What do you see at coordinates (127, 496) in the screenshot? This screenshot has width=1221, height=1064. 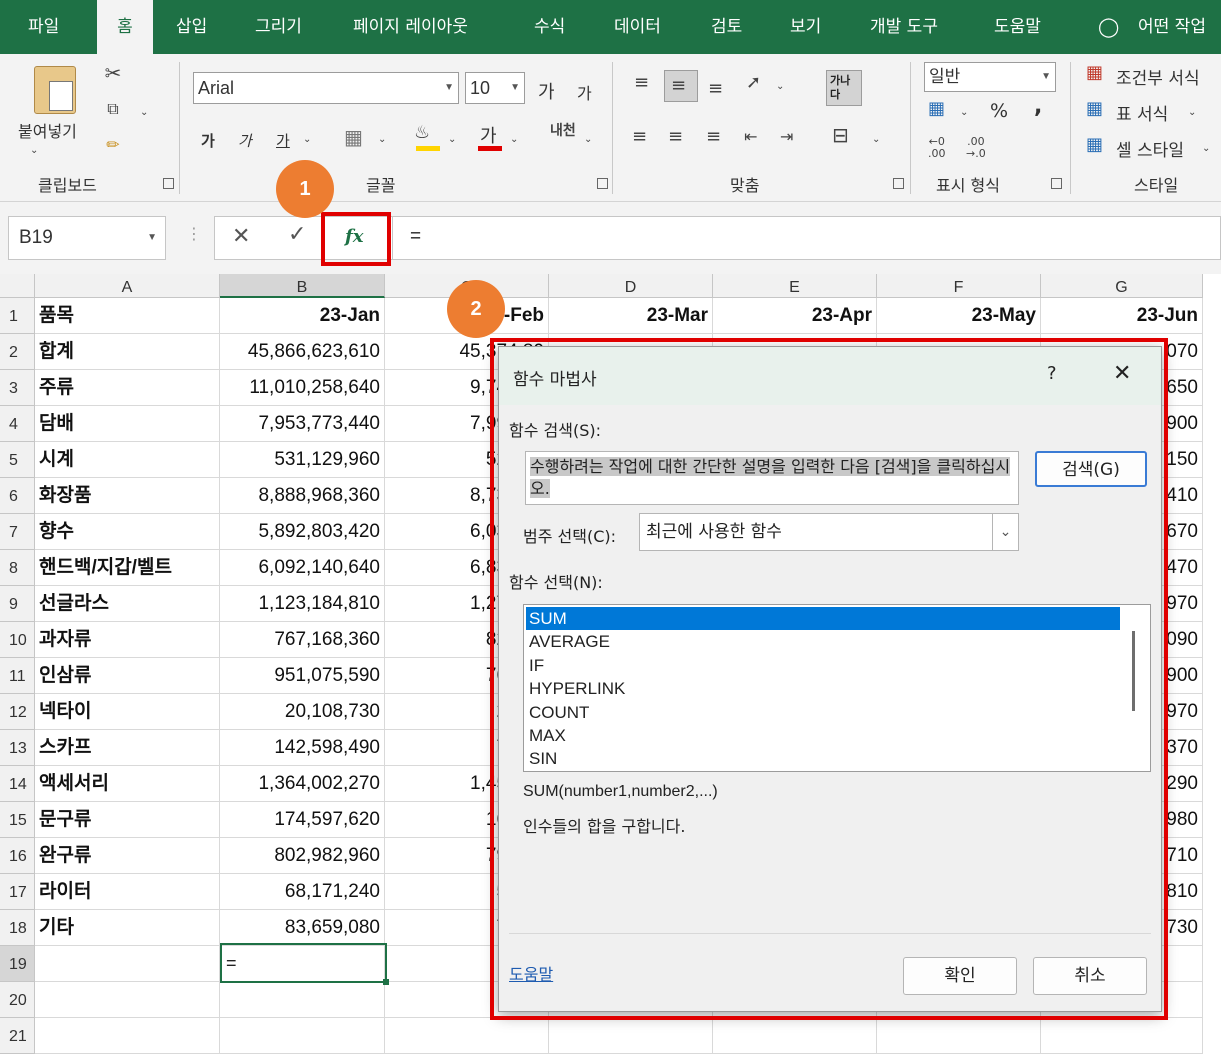 I see `cell: 화장품` at bounding box center [127, 496].